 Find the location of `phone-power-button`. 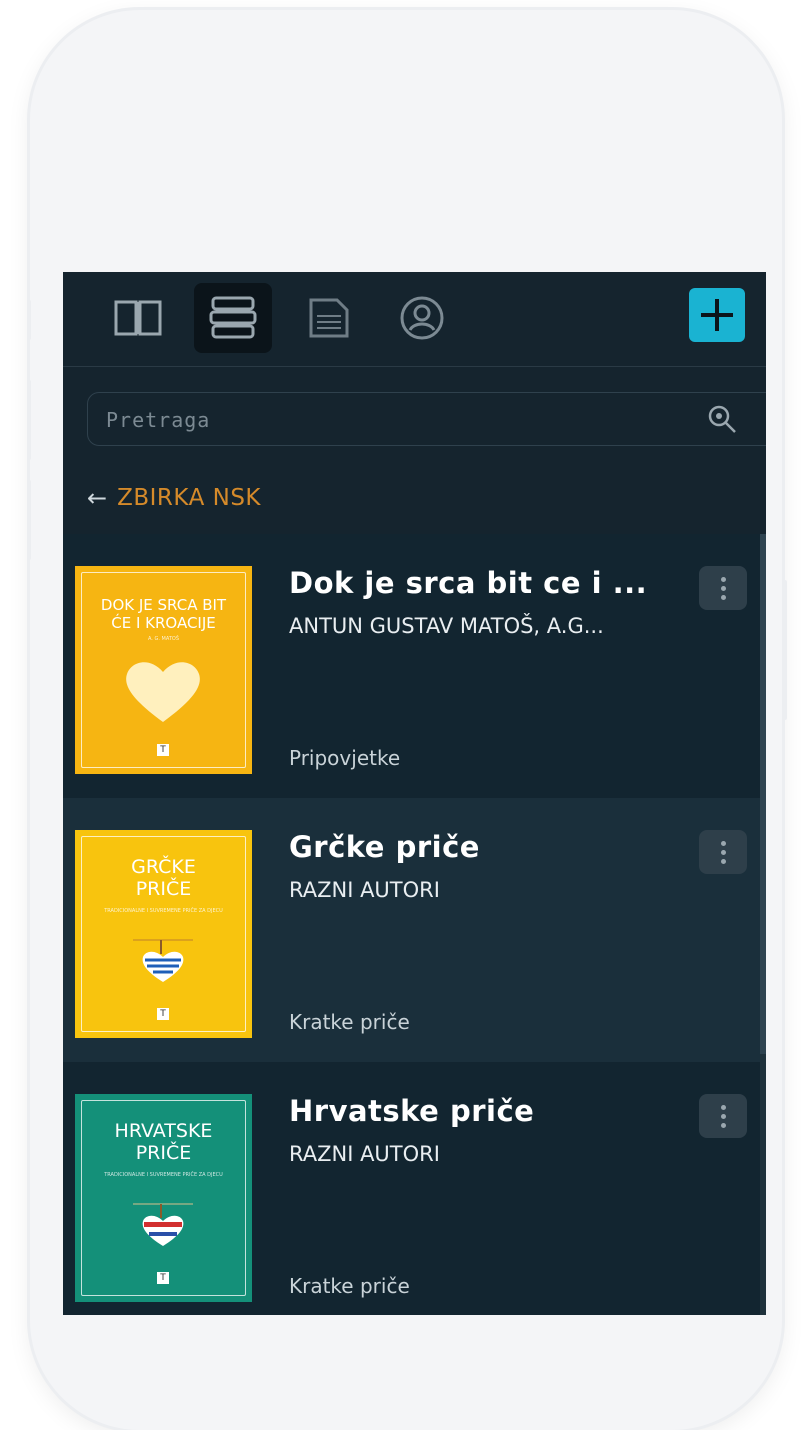

phone-power-button is located at coordinates (785, 650).